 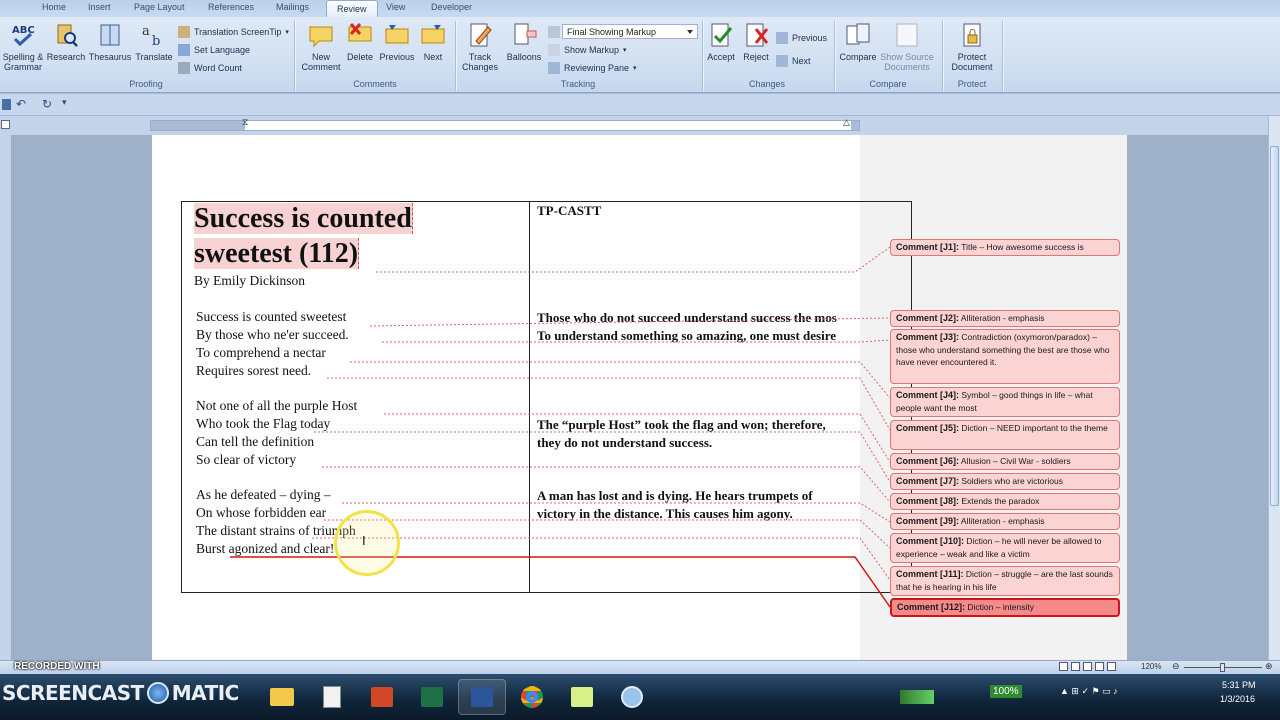 I want to click on document-icon, so click(x=332, y=697).